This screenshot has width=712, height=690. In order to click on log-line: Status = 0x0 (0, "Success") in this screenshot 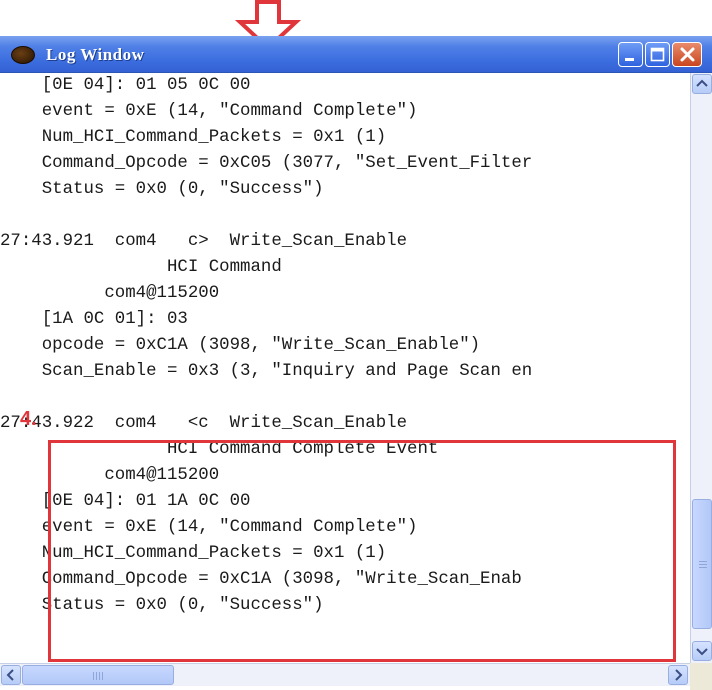, I will do `click(162, 189)`.